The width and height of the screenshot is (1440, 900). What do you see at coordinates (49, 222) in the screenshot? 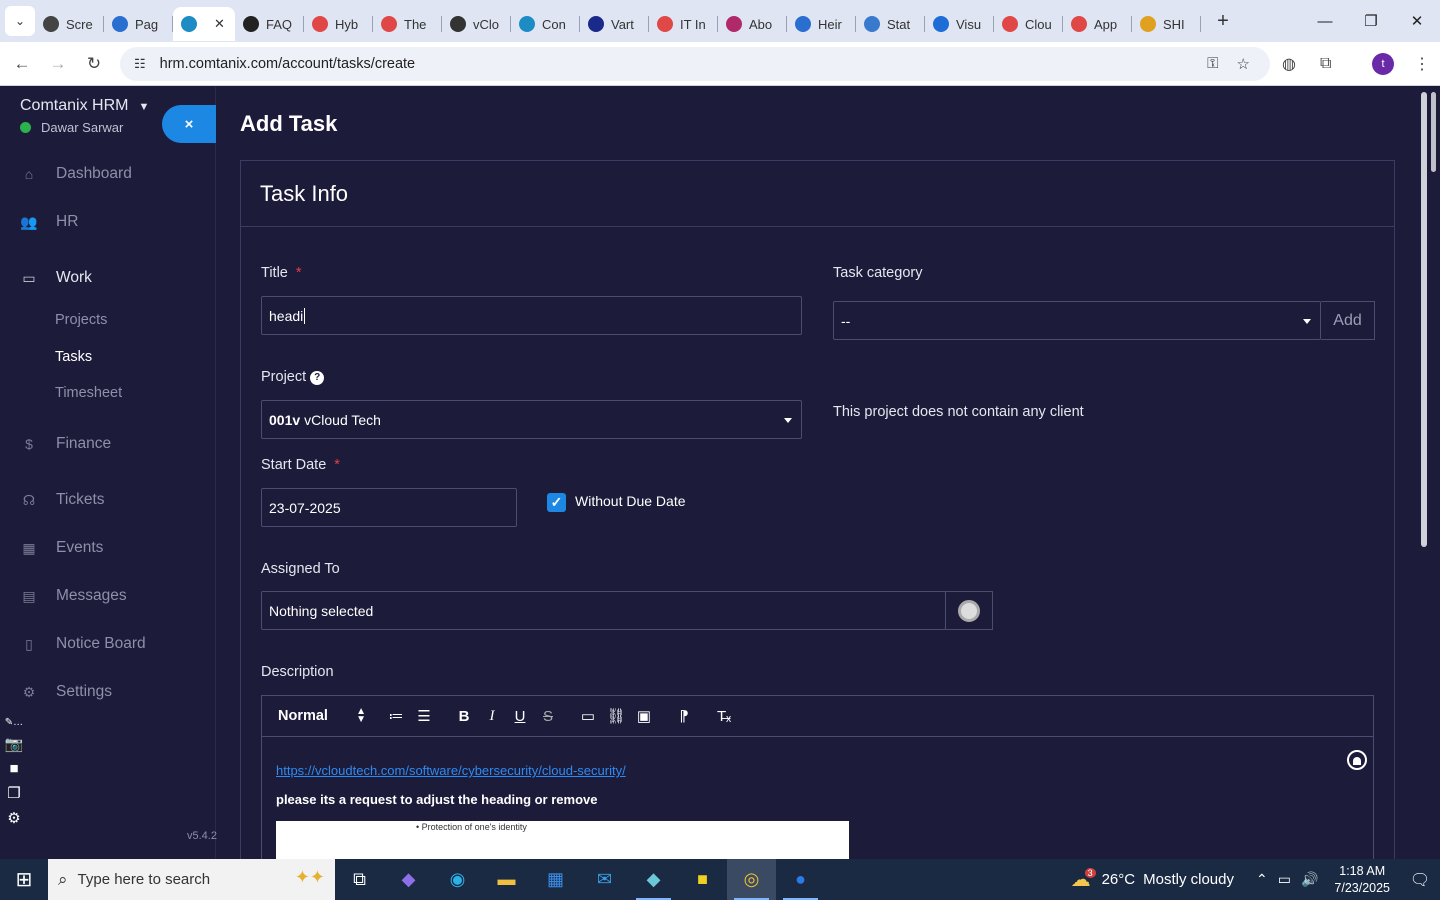
I see `sidebar-item-hr: 👥 HR` at bounding box center [49, 222].